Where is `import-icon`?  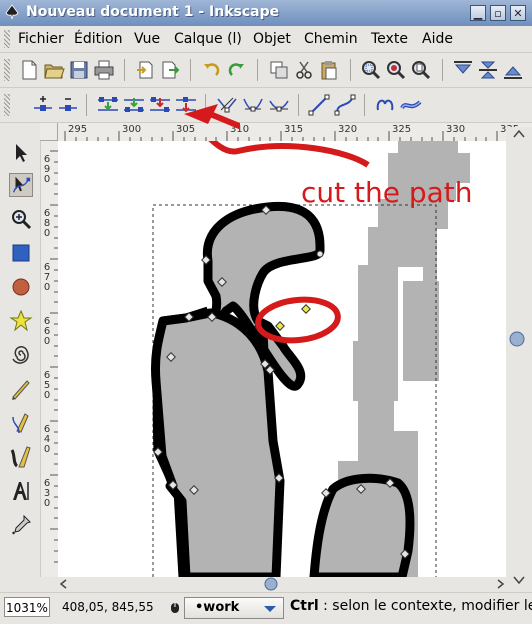 import-icon is located at coordinates (145, 70).